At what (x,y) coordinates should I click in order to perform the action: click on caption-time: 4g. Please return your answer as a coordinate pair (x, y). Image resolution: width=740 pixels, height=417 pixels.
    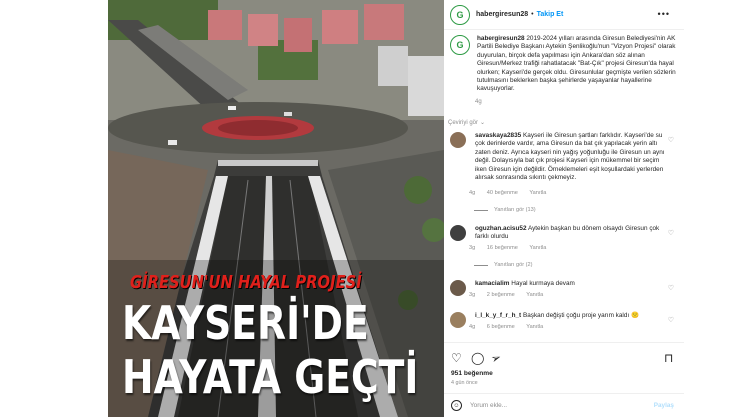
    Looking at the image, I should click on (478, 102).